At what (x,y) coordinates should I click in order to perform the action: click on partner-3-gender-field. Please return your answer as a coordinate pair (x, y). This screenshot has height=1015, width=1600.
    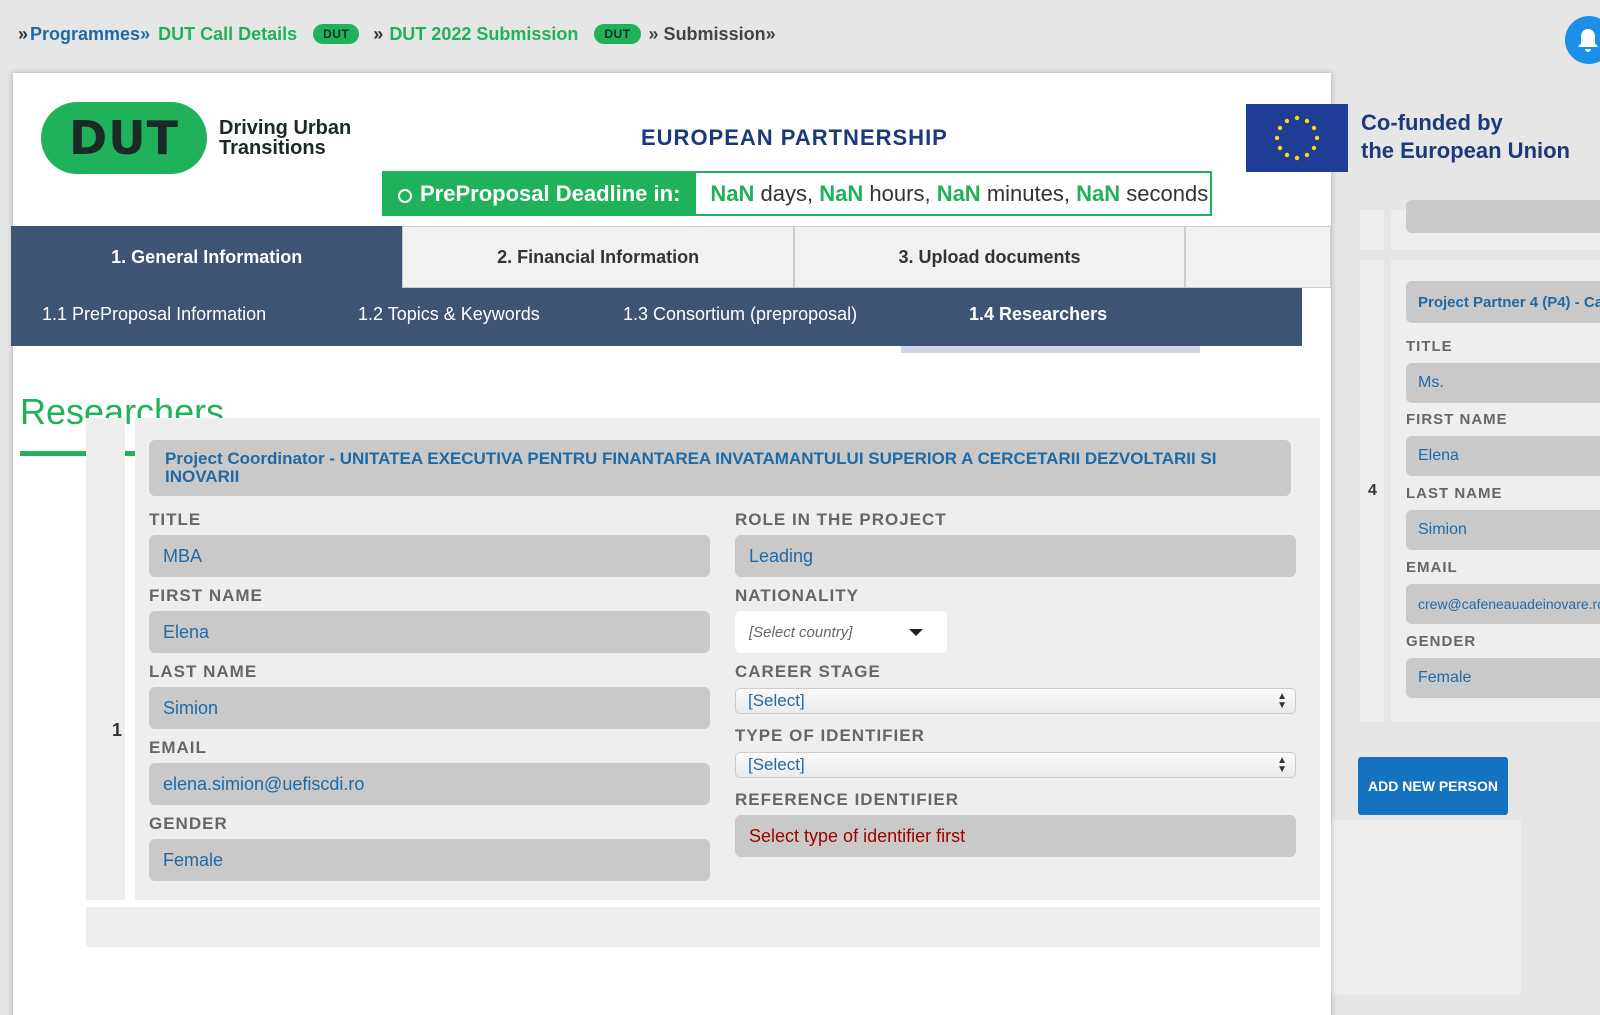
    Looking at the image, I should click on (1503, 216).